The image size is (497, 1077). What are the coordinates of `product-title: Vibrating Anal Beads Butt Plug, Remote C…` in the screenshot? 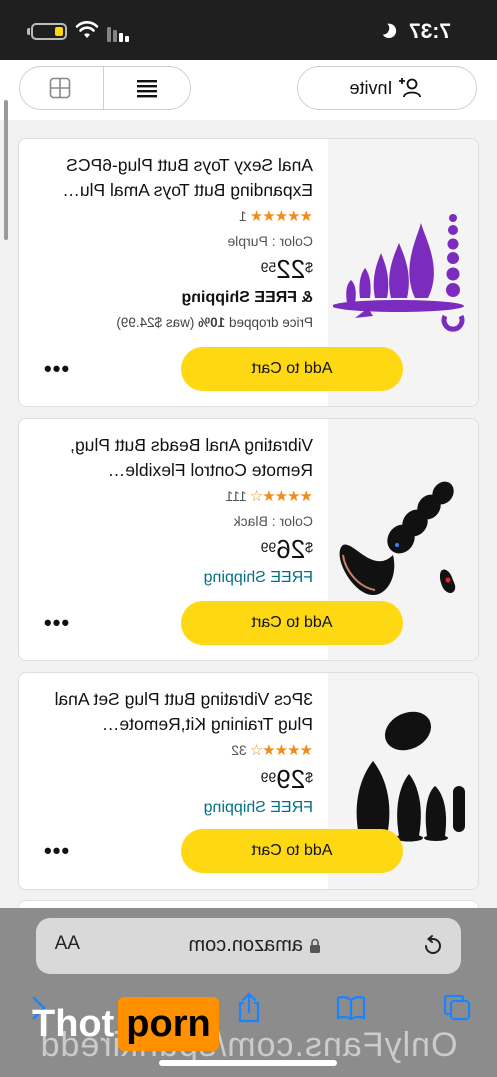 It's located at (173, 458).